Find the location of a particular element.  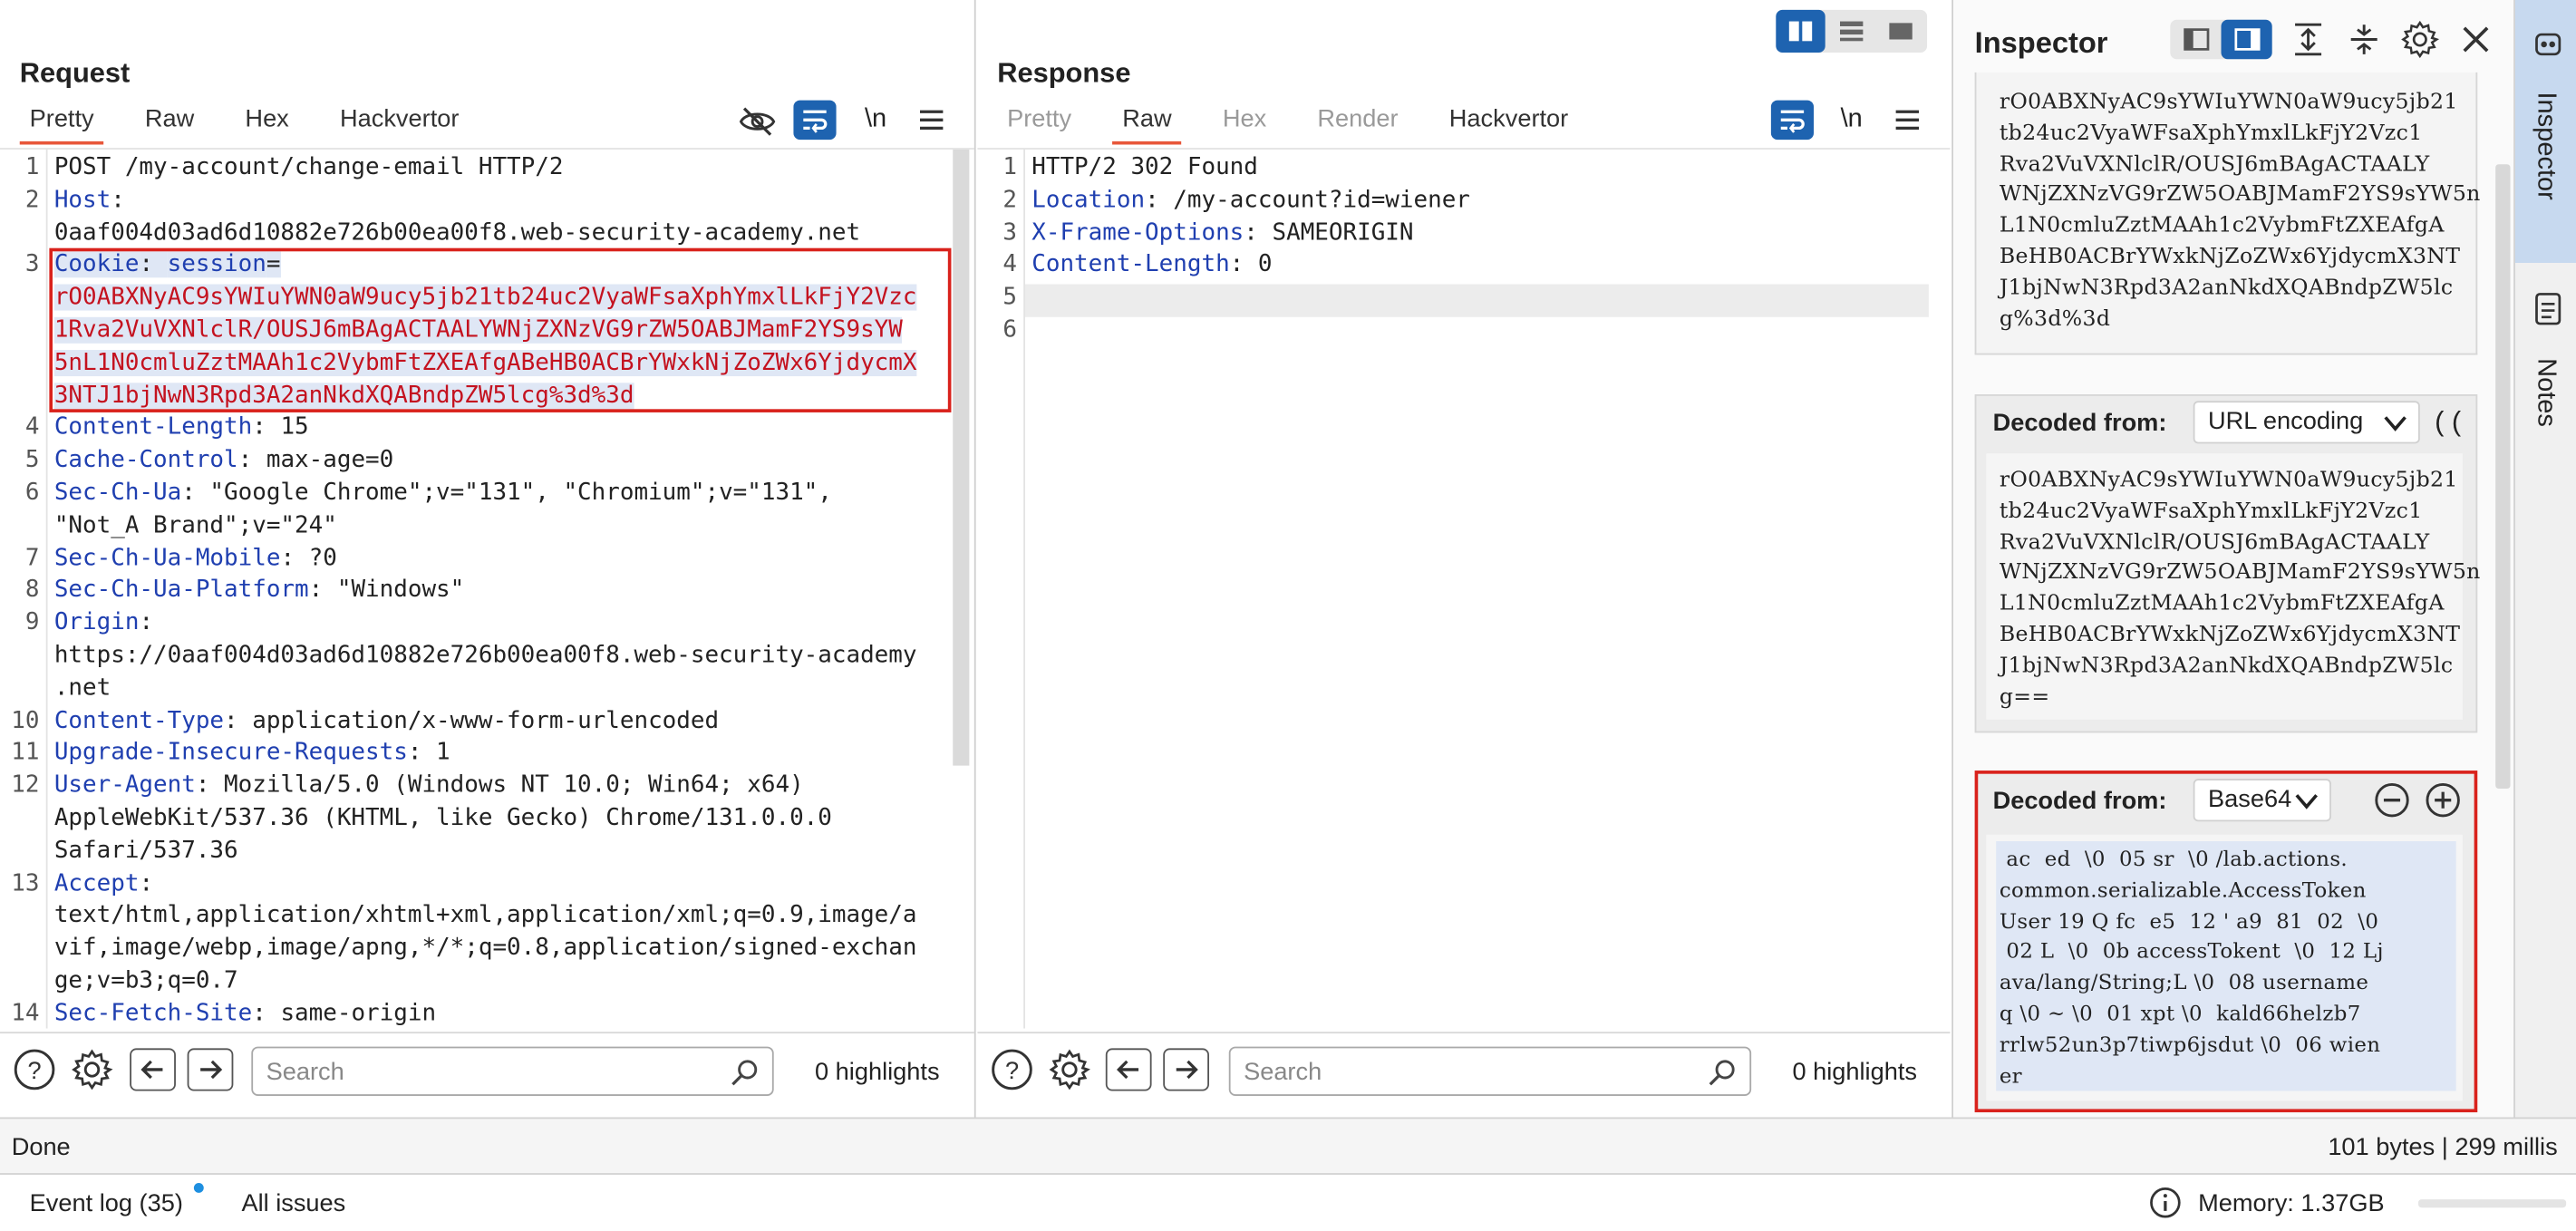

request-tab-raw: Raw is located at coordinates (169, 125).